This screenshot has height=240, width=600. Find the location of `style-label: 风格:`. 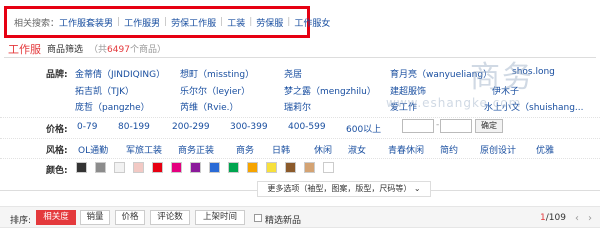

style-label: 风格: is located at coordinates (57, 151).